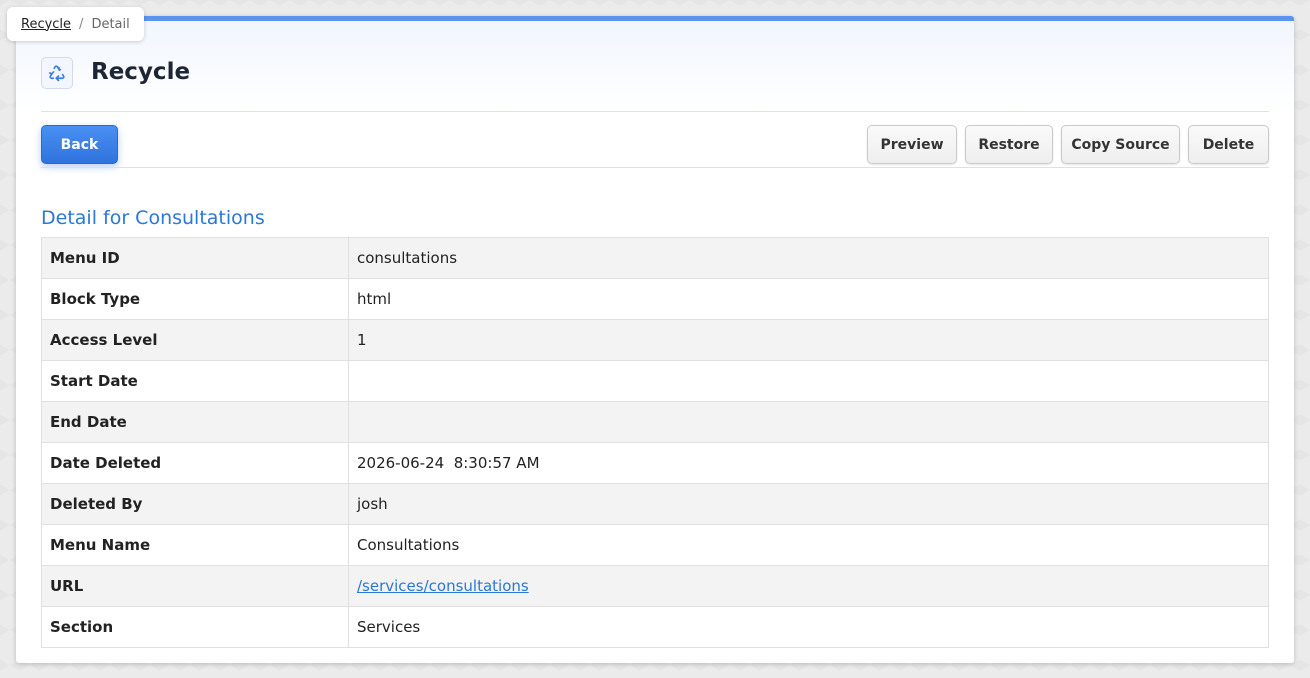 This screenshot has width=1310, height=678. I want to click on url-link: /services/consultations, so click(443, 586).